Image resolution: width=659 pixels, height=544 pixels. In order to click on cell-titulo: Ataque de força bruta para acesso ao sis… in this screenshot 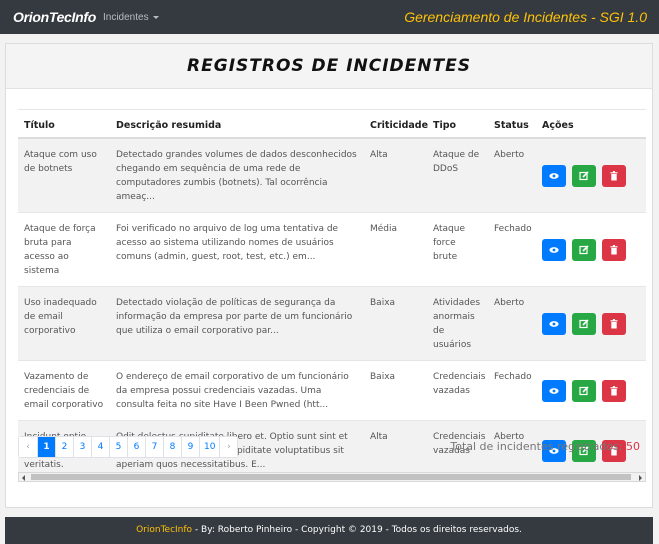, I will do `click(64, 249)`.